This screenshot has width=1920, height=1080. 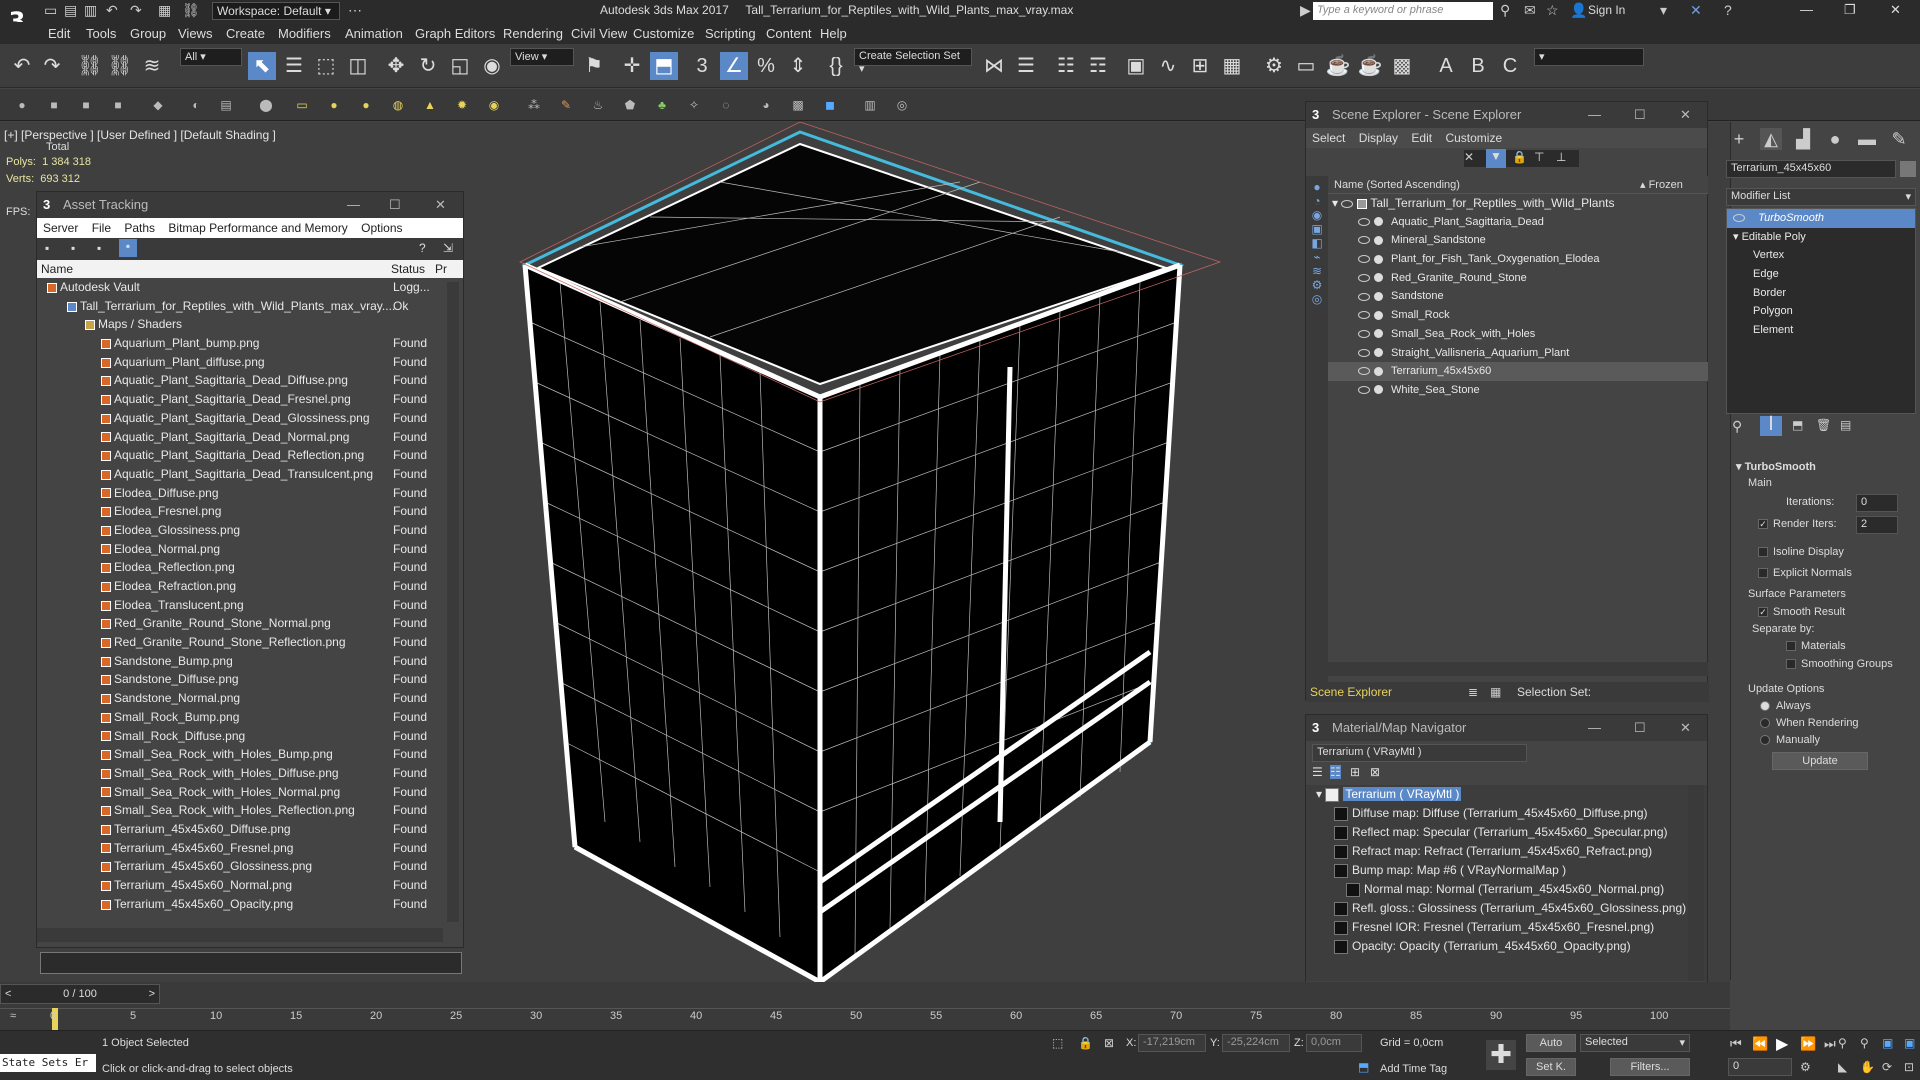 I want to click on asset-menu-paths: Paths, so click(x=139, y=228).